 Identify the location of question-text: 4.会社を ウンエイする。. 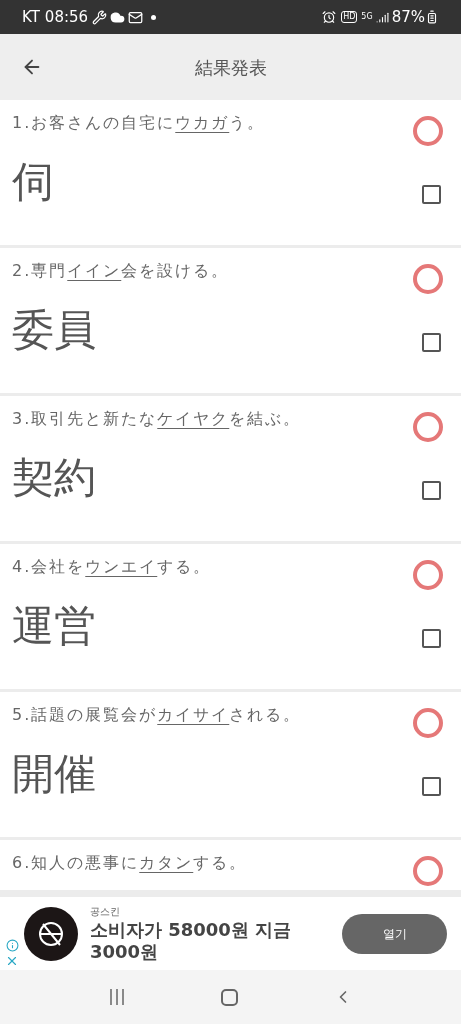
(112, 567).